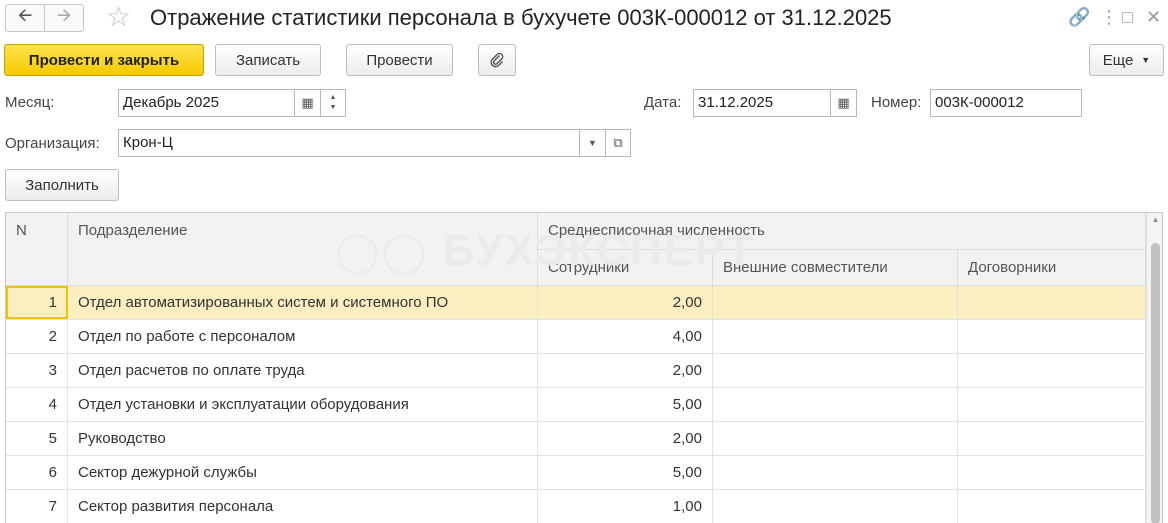 The width and height of the screenshot is (1168, 523). I want to click on table-row: 6 Сектор дежурной службы 5,00, so click(576, 473).